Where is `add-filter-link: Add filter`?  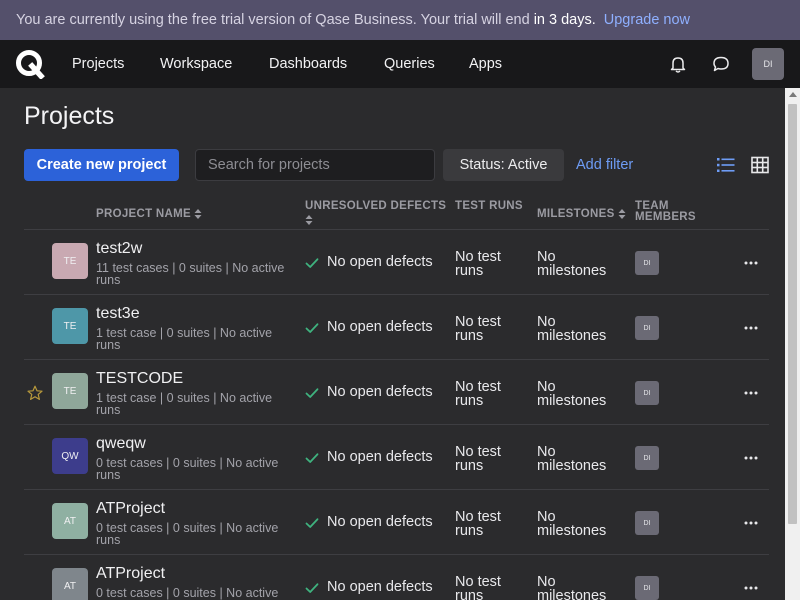 add-filter-link: Add filter is located at coordinates (604, 165).